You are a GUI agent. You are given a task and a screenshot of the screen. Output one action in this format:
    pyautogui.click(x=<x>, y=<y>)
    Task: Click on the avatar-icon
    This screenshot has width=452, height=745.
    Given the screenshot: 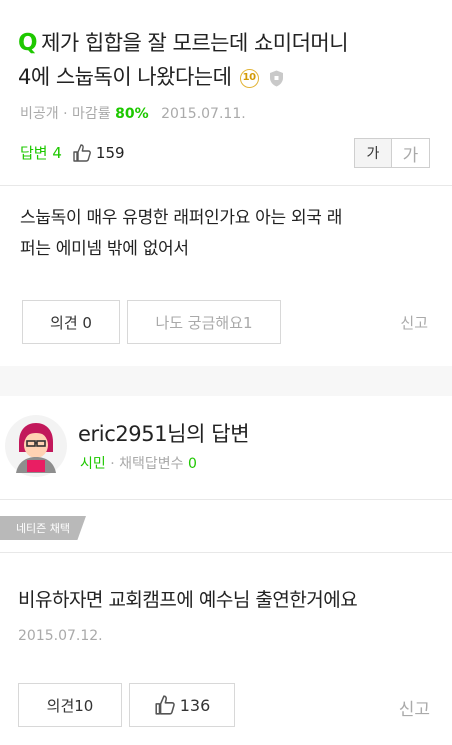 What is the action you would take?
    pyautogui.click(x=36, y=446)
    